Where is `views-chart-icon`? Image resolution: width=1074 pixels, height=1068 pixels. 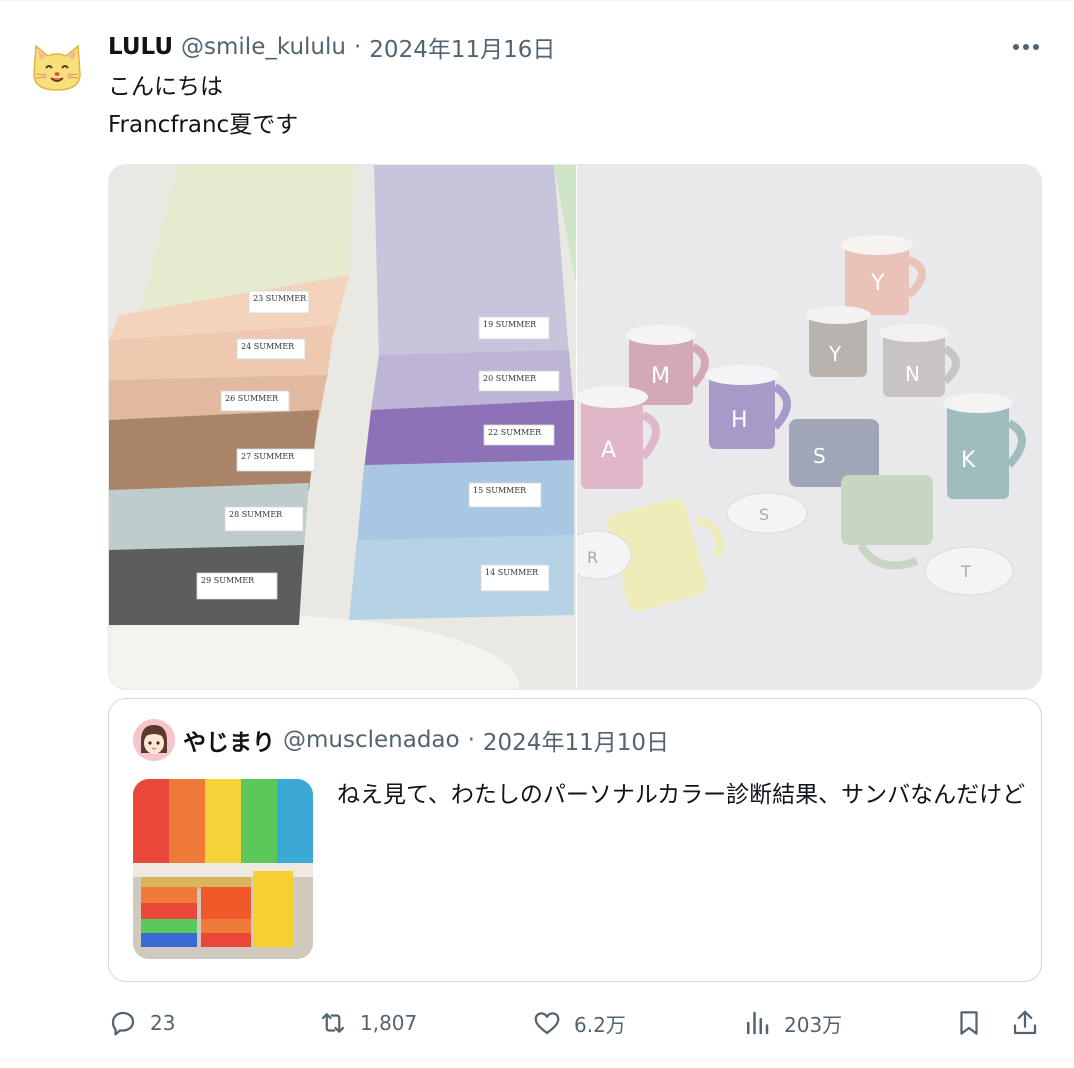 views-chart-icon is located at coordinates (758, 1023).